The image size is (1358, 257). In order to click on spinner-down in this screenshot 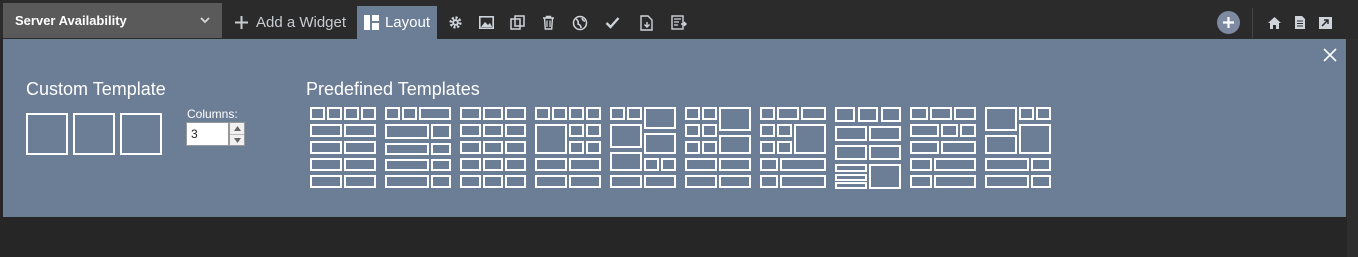, I will do `click(237, 140)`.